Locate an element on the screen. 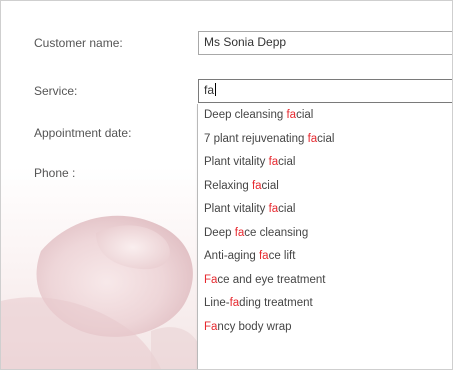  suggestion-item: Relaxing facial is located at coordinates (325, 187).